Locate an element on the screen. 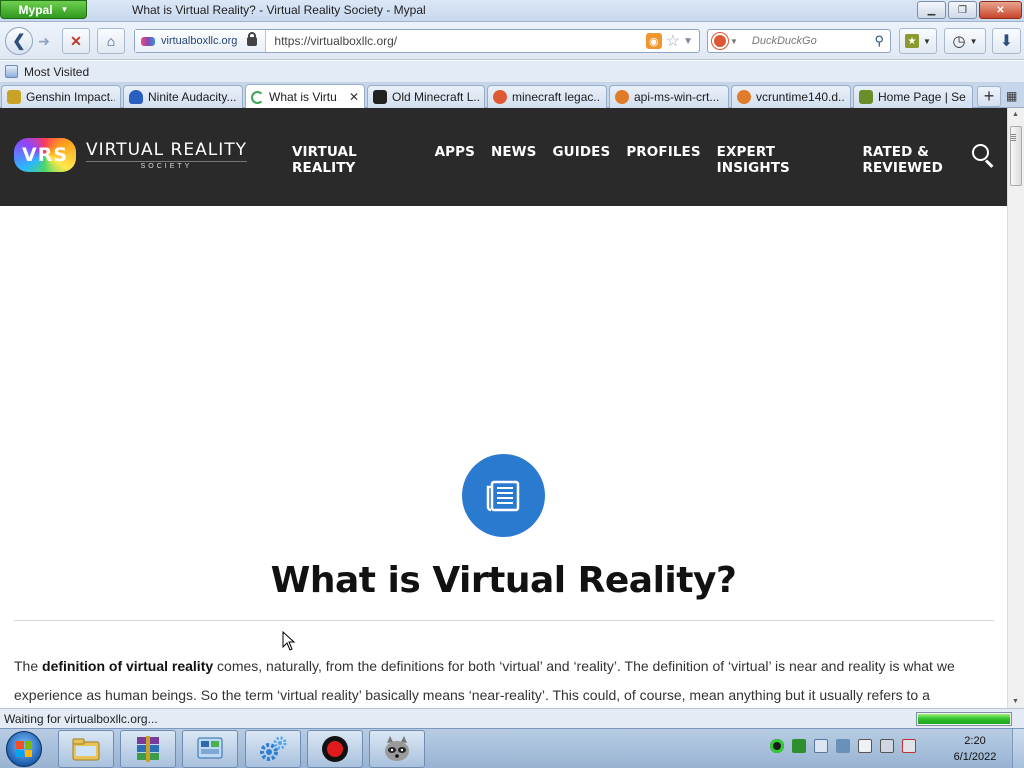  new-tab-button: + is located at coordinates (989, 96).